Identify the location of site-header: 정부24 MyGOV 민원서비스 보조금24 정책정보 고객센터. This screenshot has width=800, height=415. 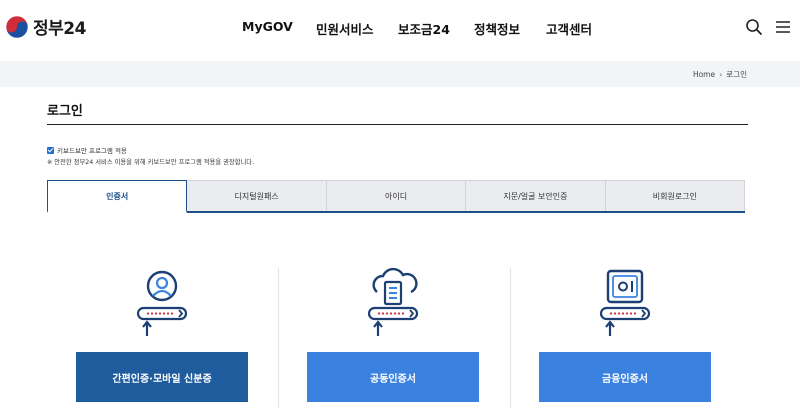
(400, 29).